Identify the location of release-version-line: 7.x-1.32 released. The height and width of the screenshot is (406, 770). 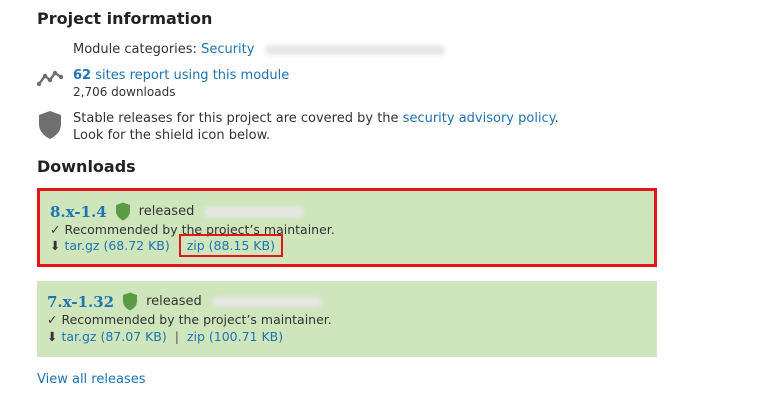
(184, 301).